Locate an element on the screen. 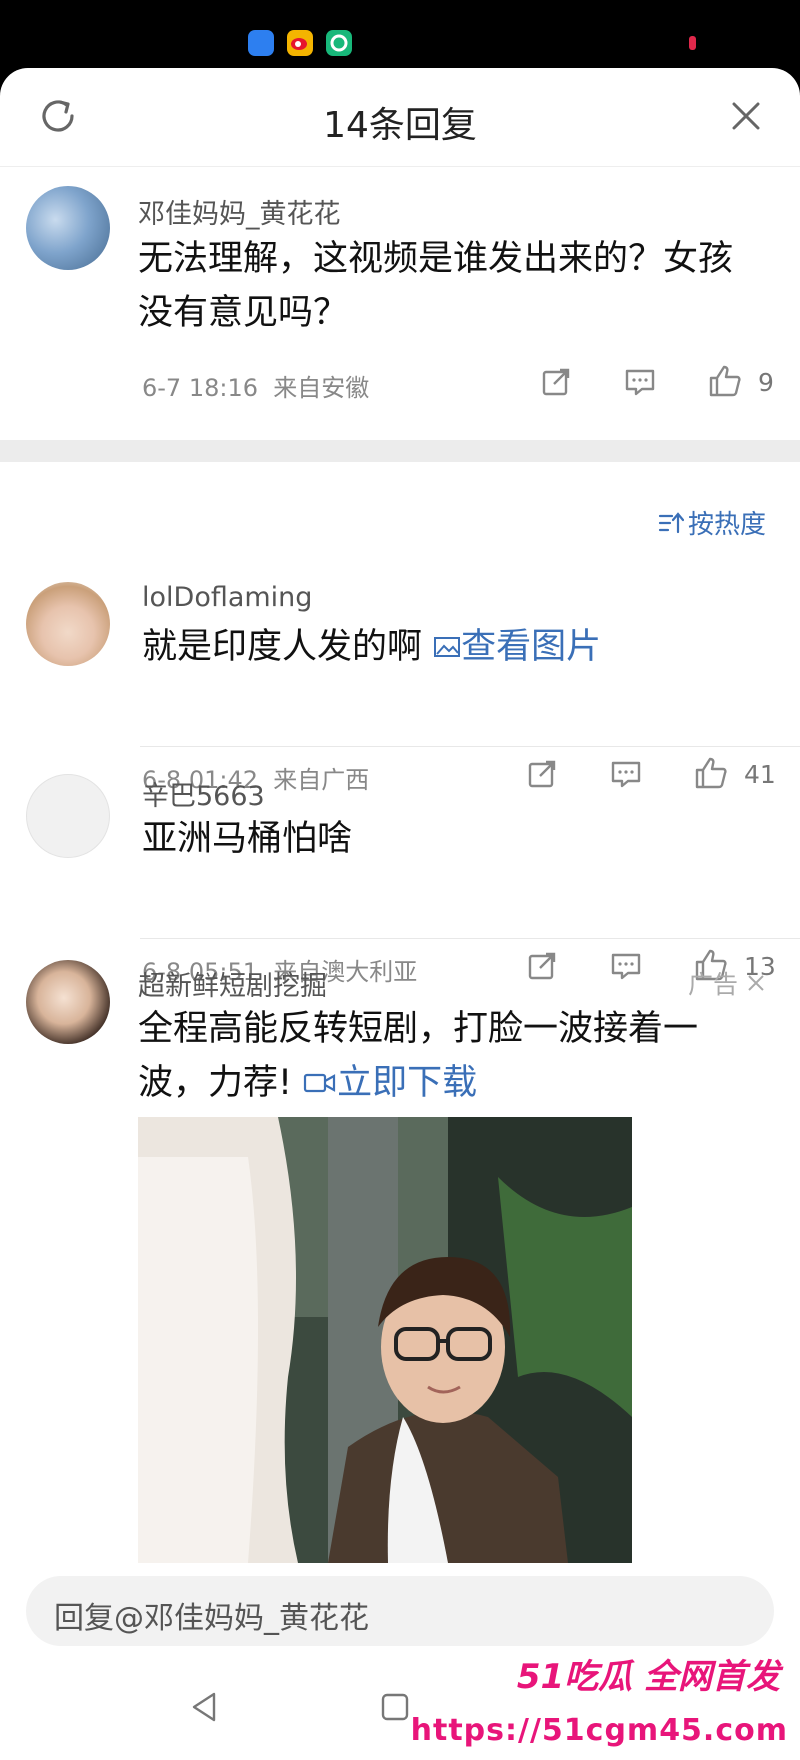  section-divider is located at coordinates (400, 451).